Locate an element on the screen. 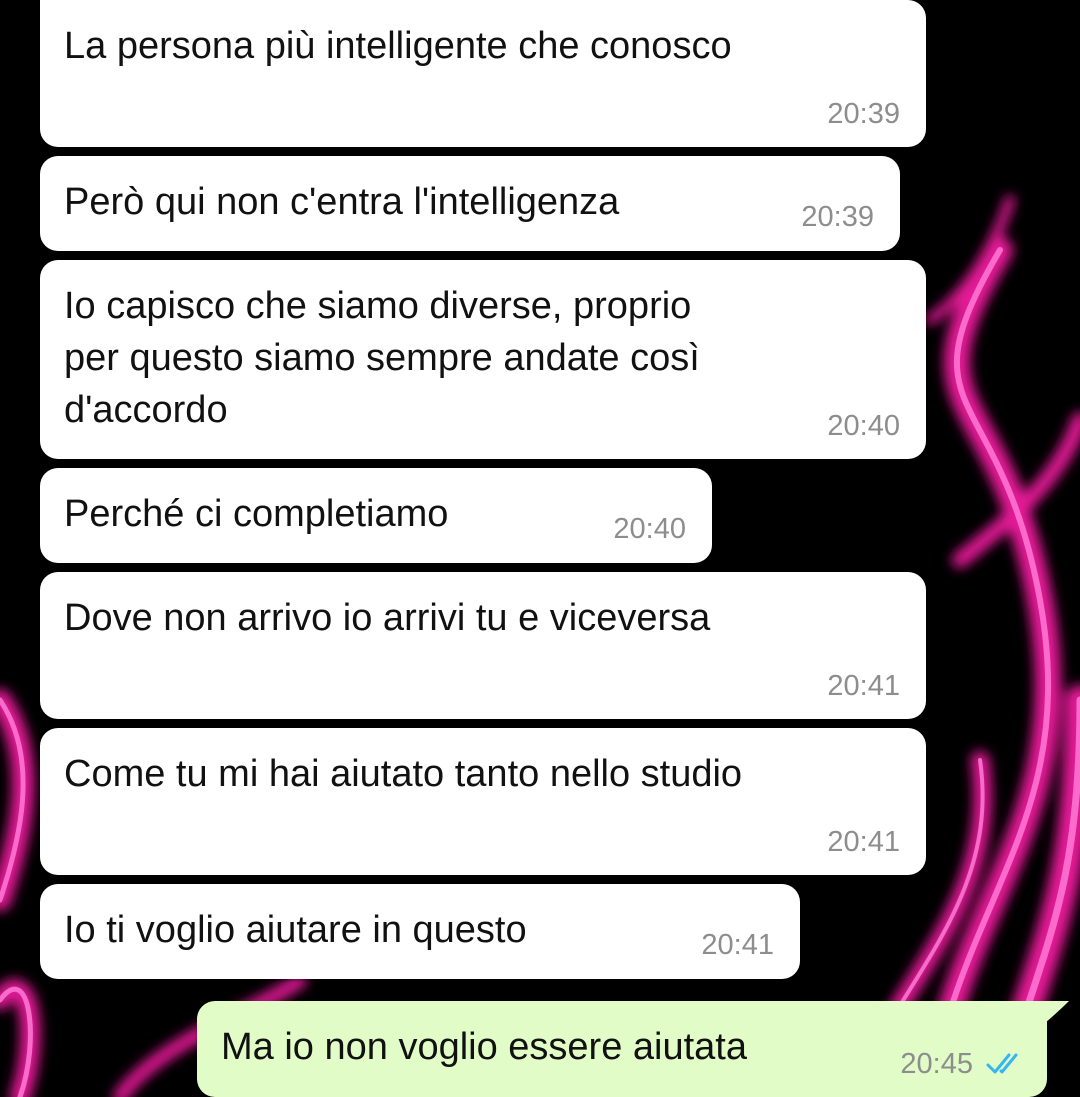 The image size is (1080, 1097). double-check-read-icon is located at coordinates (1002, 1063).